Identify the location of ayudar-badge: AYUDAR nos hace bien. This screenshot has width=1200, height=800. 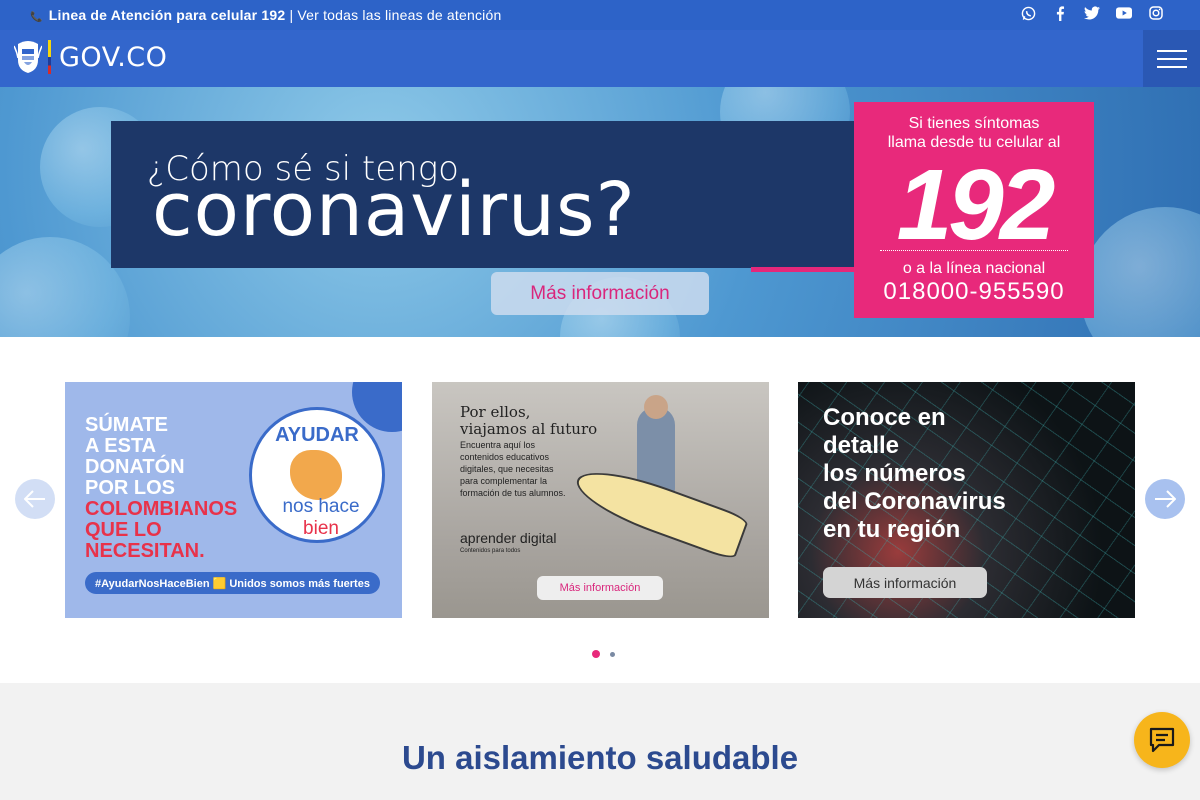
(317, 475).